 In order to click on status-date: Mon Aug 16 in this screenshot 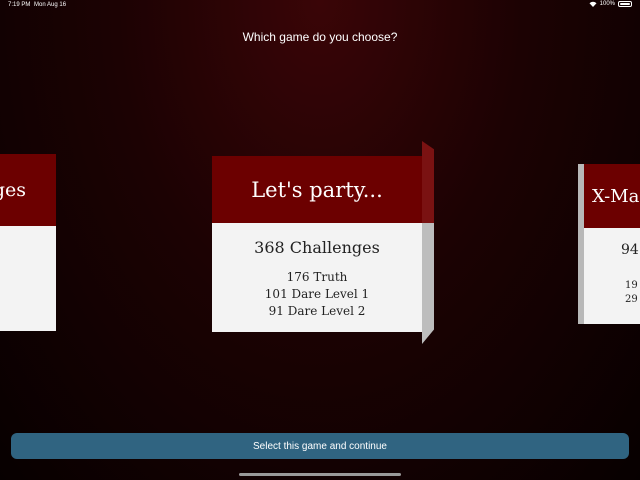, I will do `click(50, 5)`.